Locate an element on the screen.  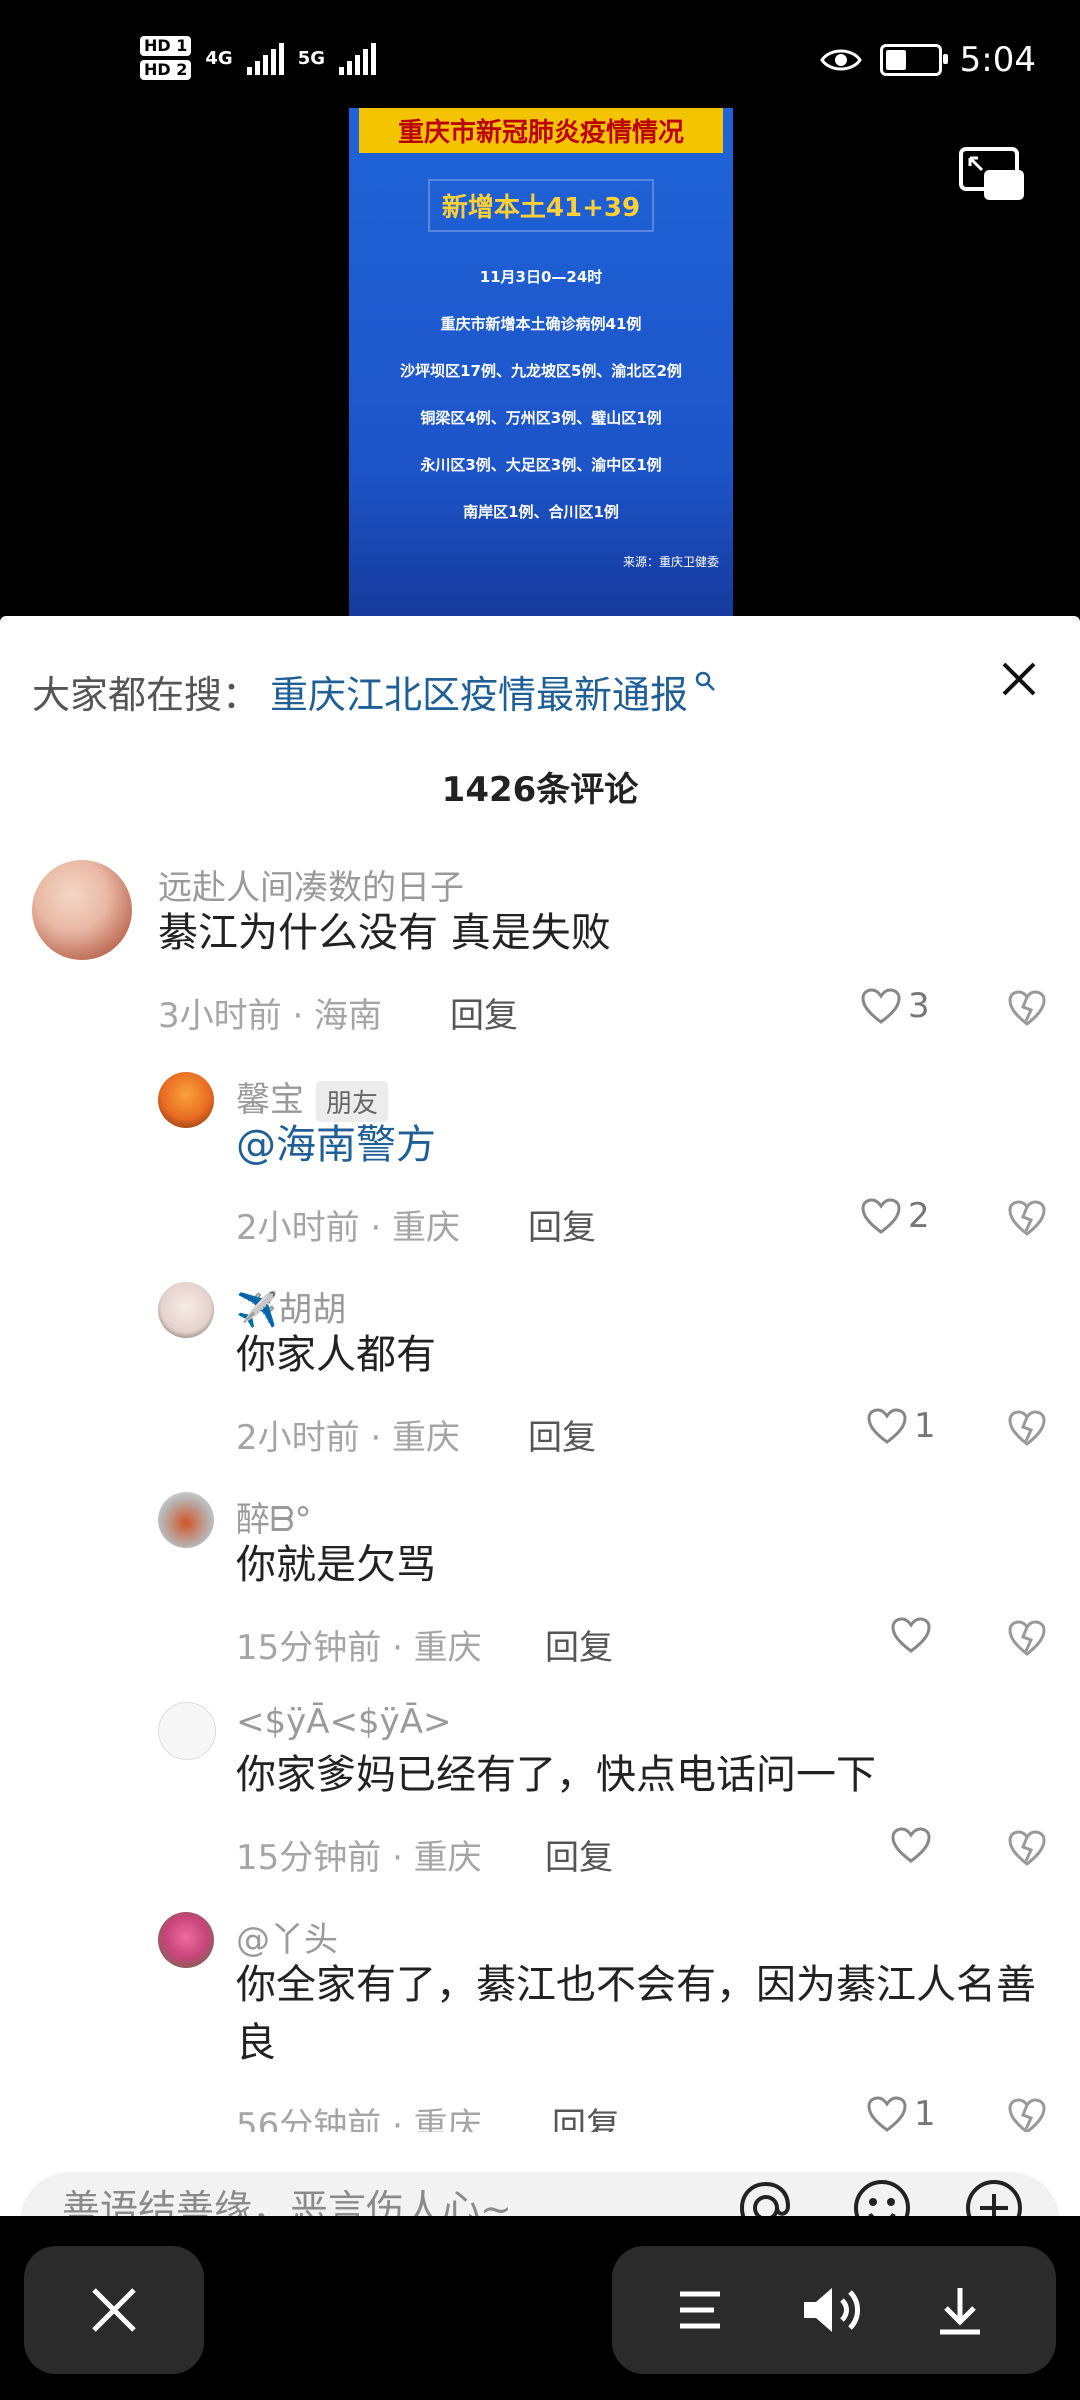
net2-label: 5G is located at coordinates (311, 58).